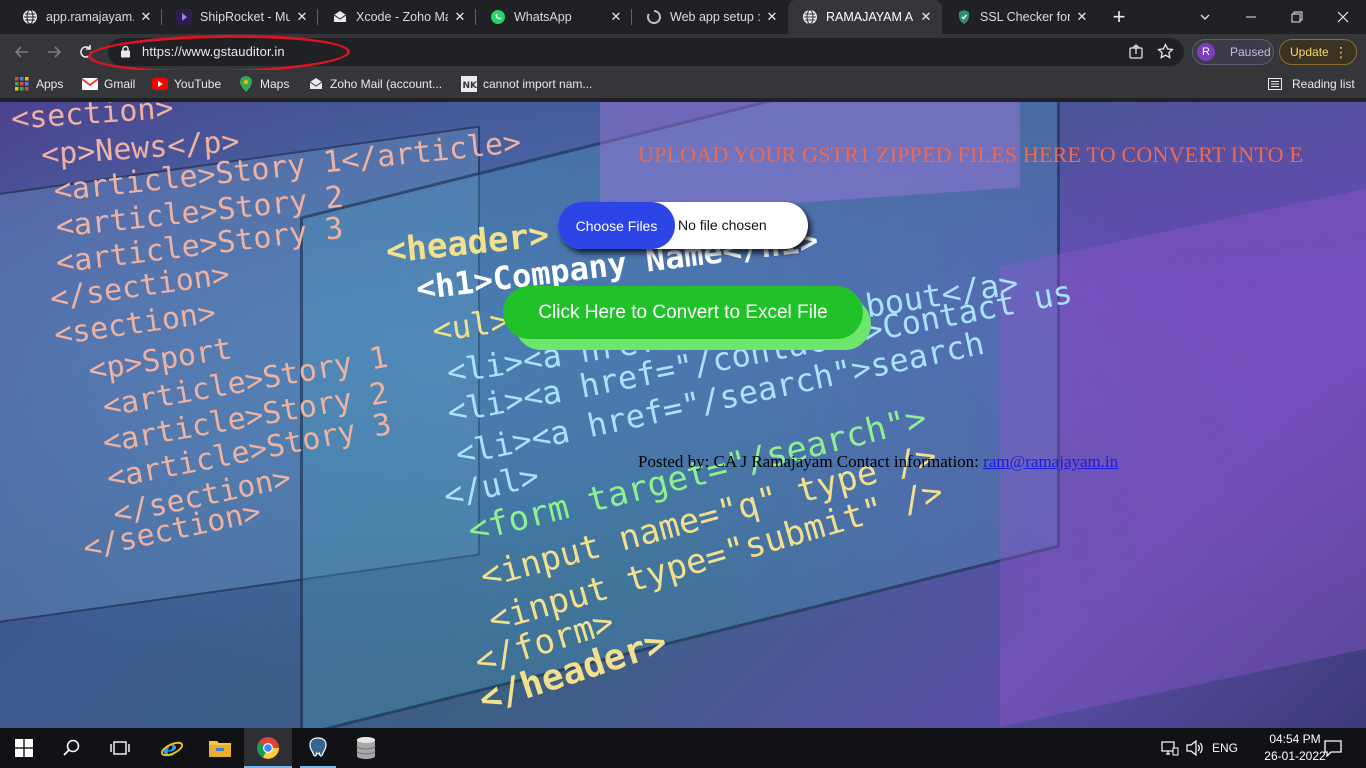 The image size is (1366, 768). What do you see at coordinates (683, 748) in the screenshot?
I see `windows-taskbar: e ENG 04:54 PM 26-01-2022` at bounding box center [683, 748].